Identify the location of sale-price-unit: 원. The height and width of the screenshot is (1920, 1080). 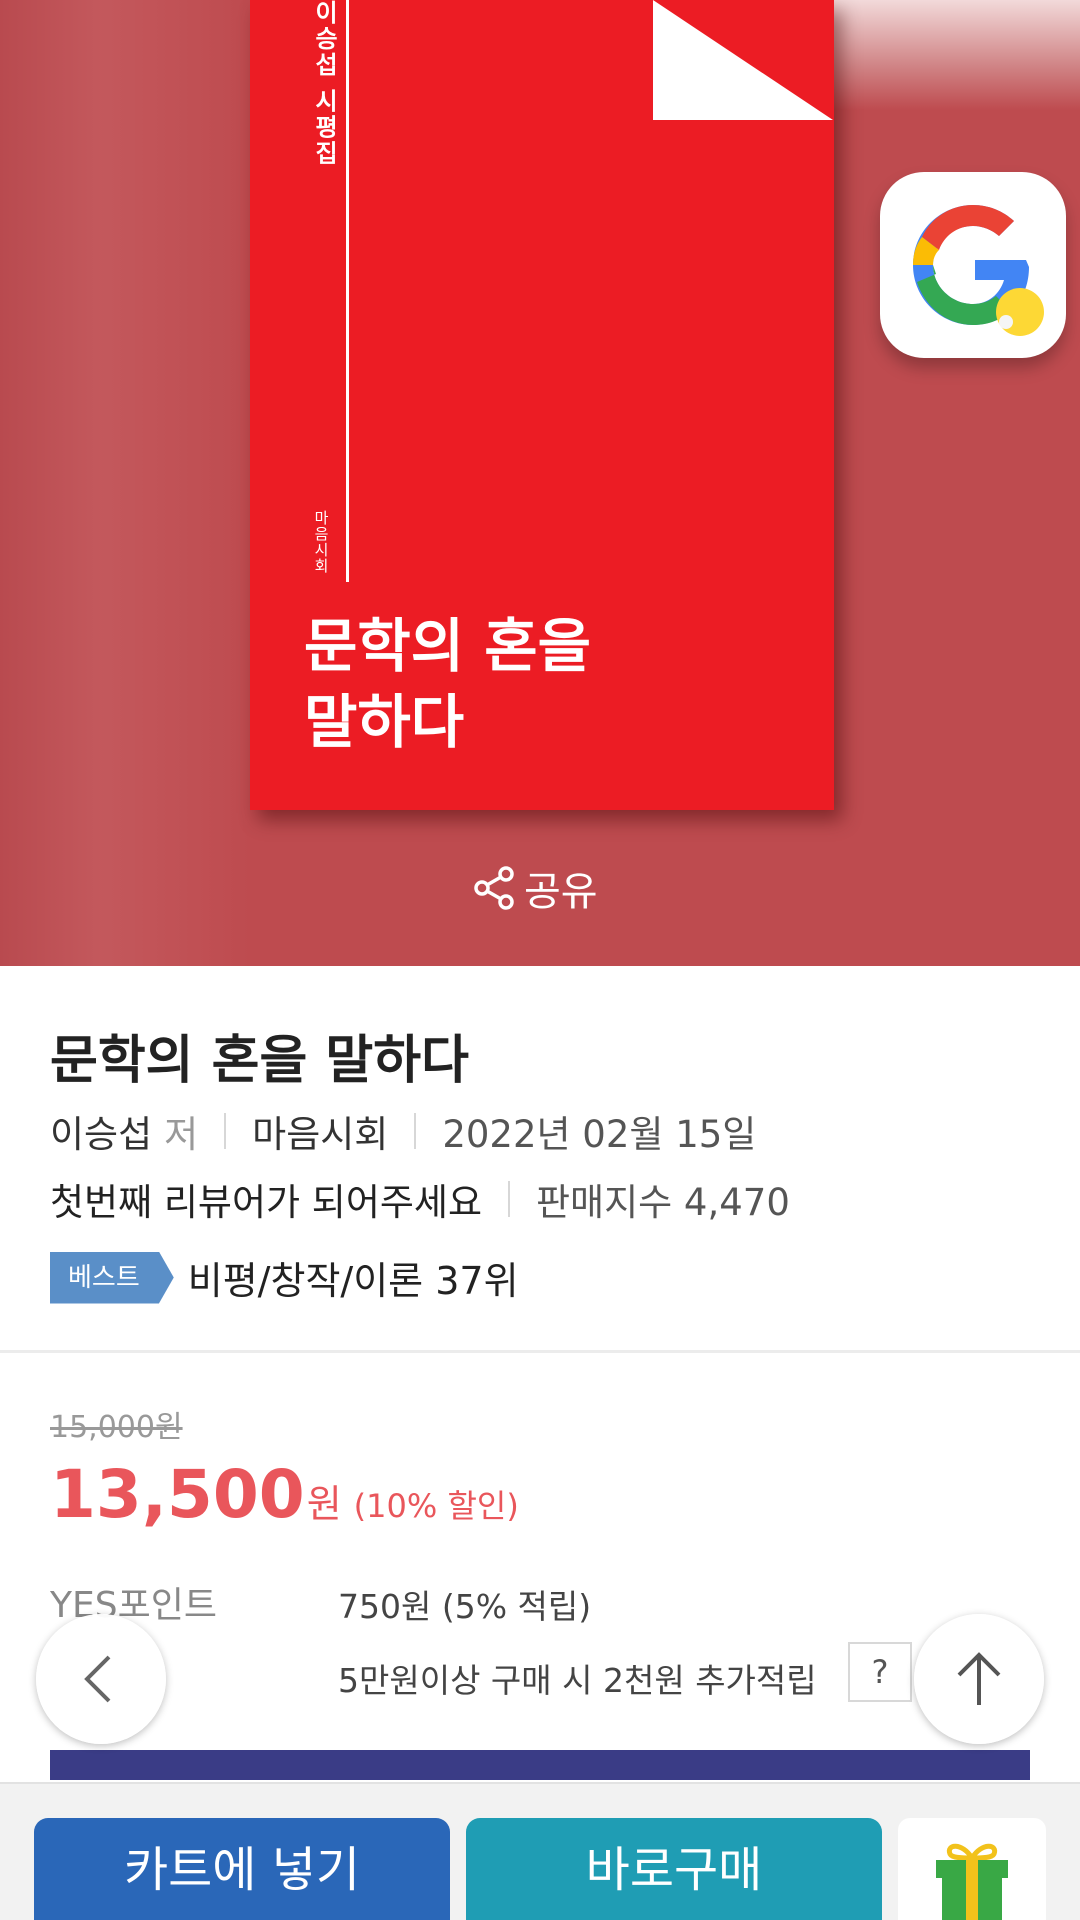
(324, 1504).